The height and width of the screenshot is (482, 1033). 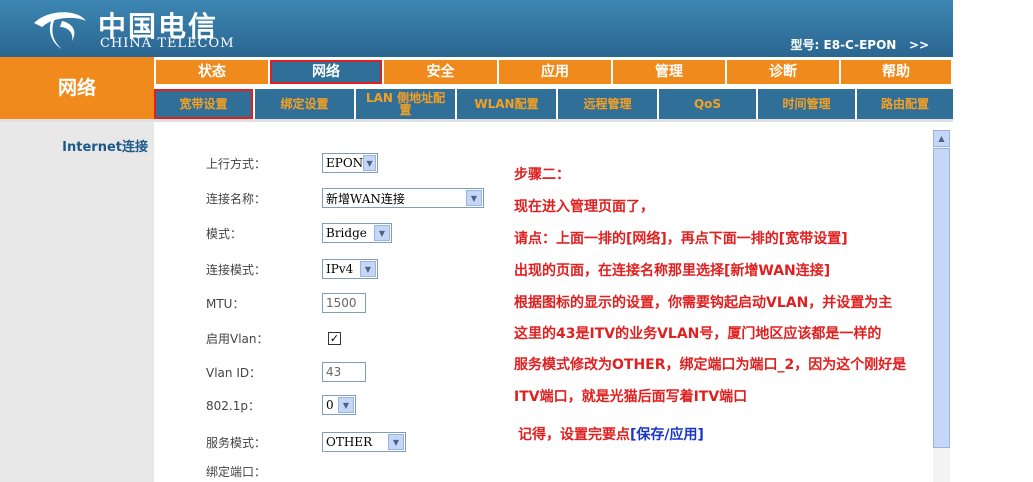 I want to click on conn-mode-select: IPv4 ▼, so click(x=350, y=269).